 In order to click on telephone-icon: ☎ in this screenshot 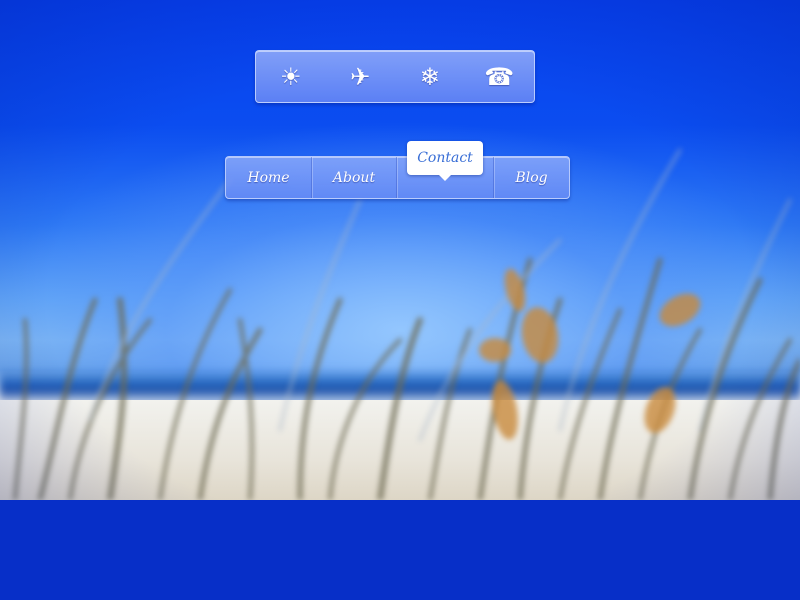, I will do `click(500, 76)`.